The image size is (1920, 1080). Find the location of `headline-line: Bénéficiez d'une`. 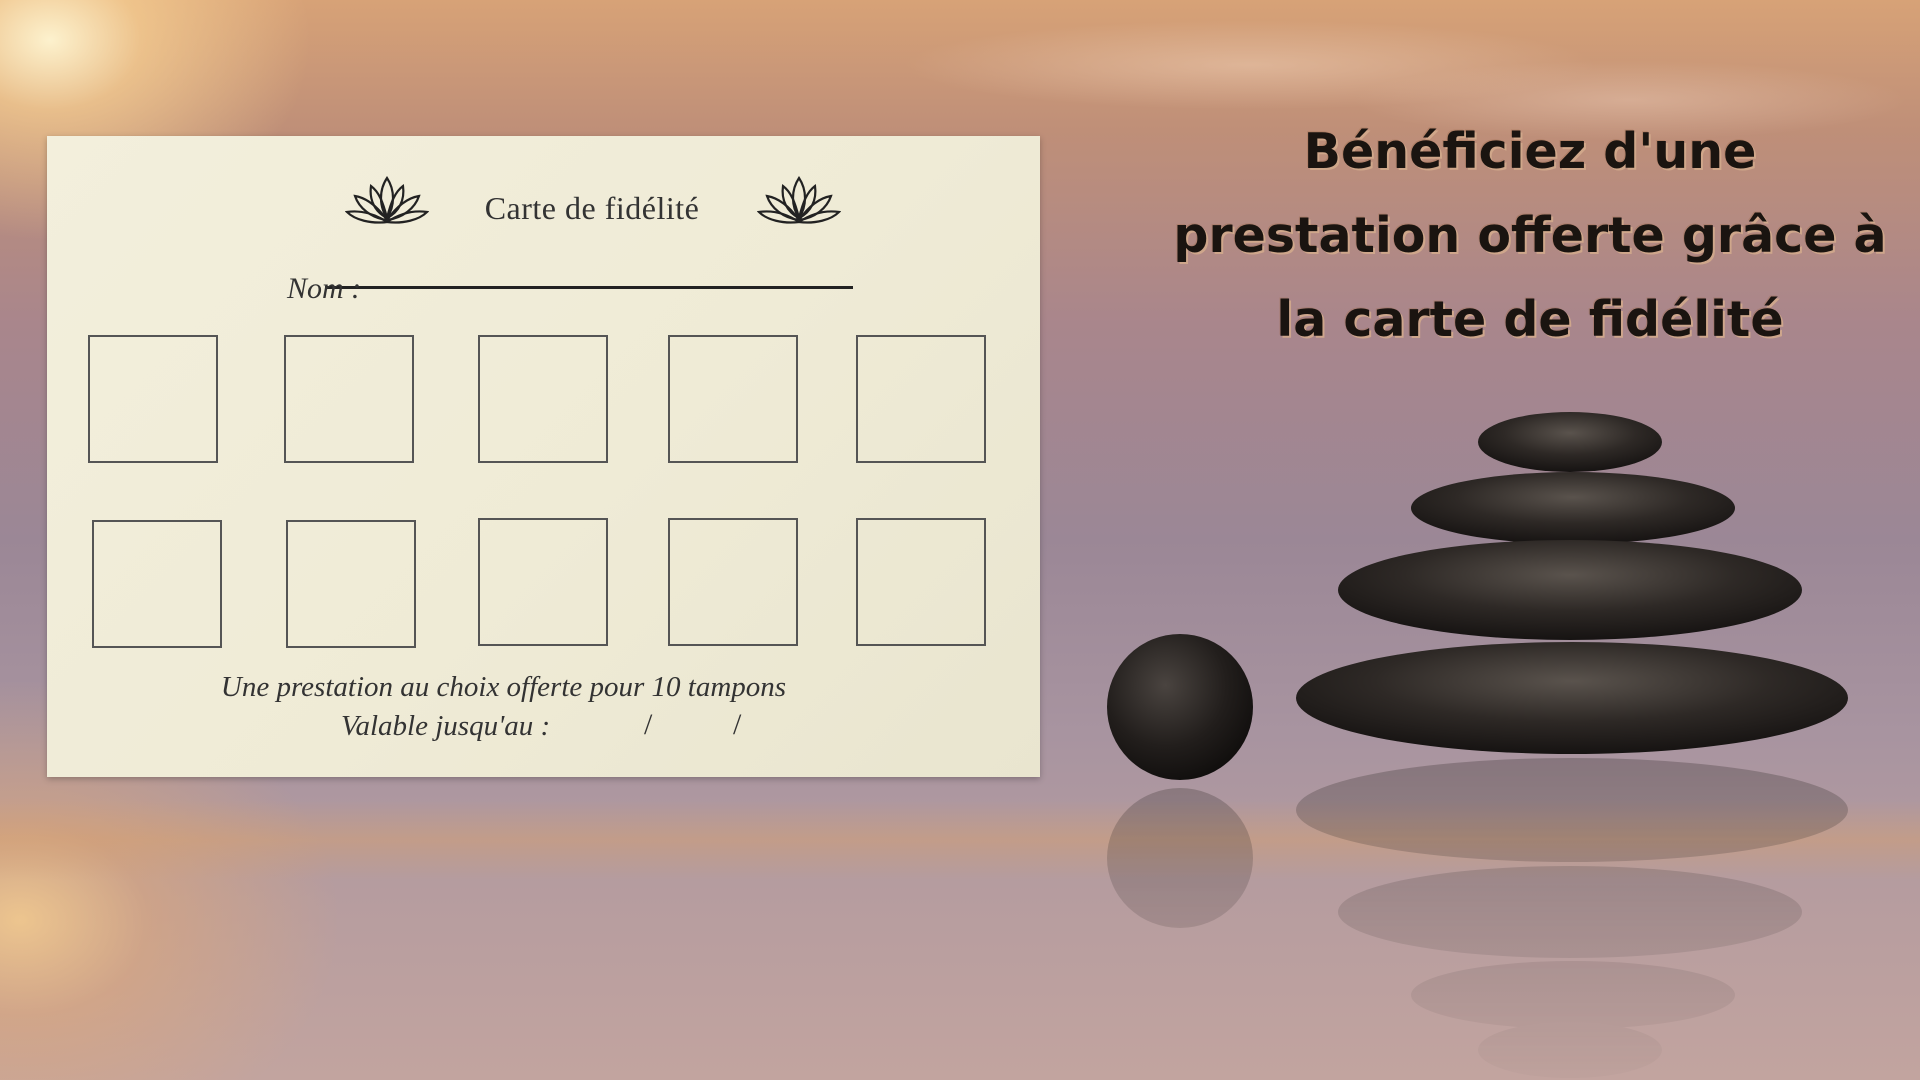

headline-line: Bénéficiez d'une is located at coordinates (1530, 151).